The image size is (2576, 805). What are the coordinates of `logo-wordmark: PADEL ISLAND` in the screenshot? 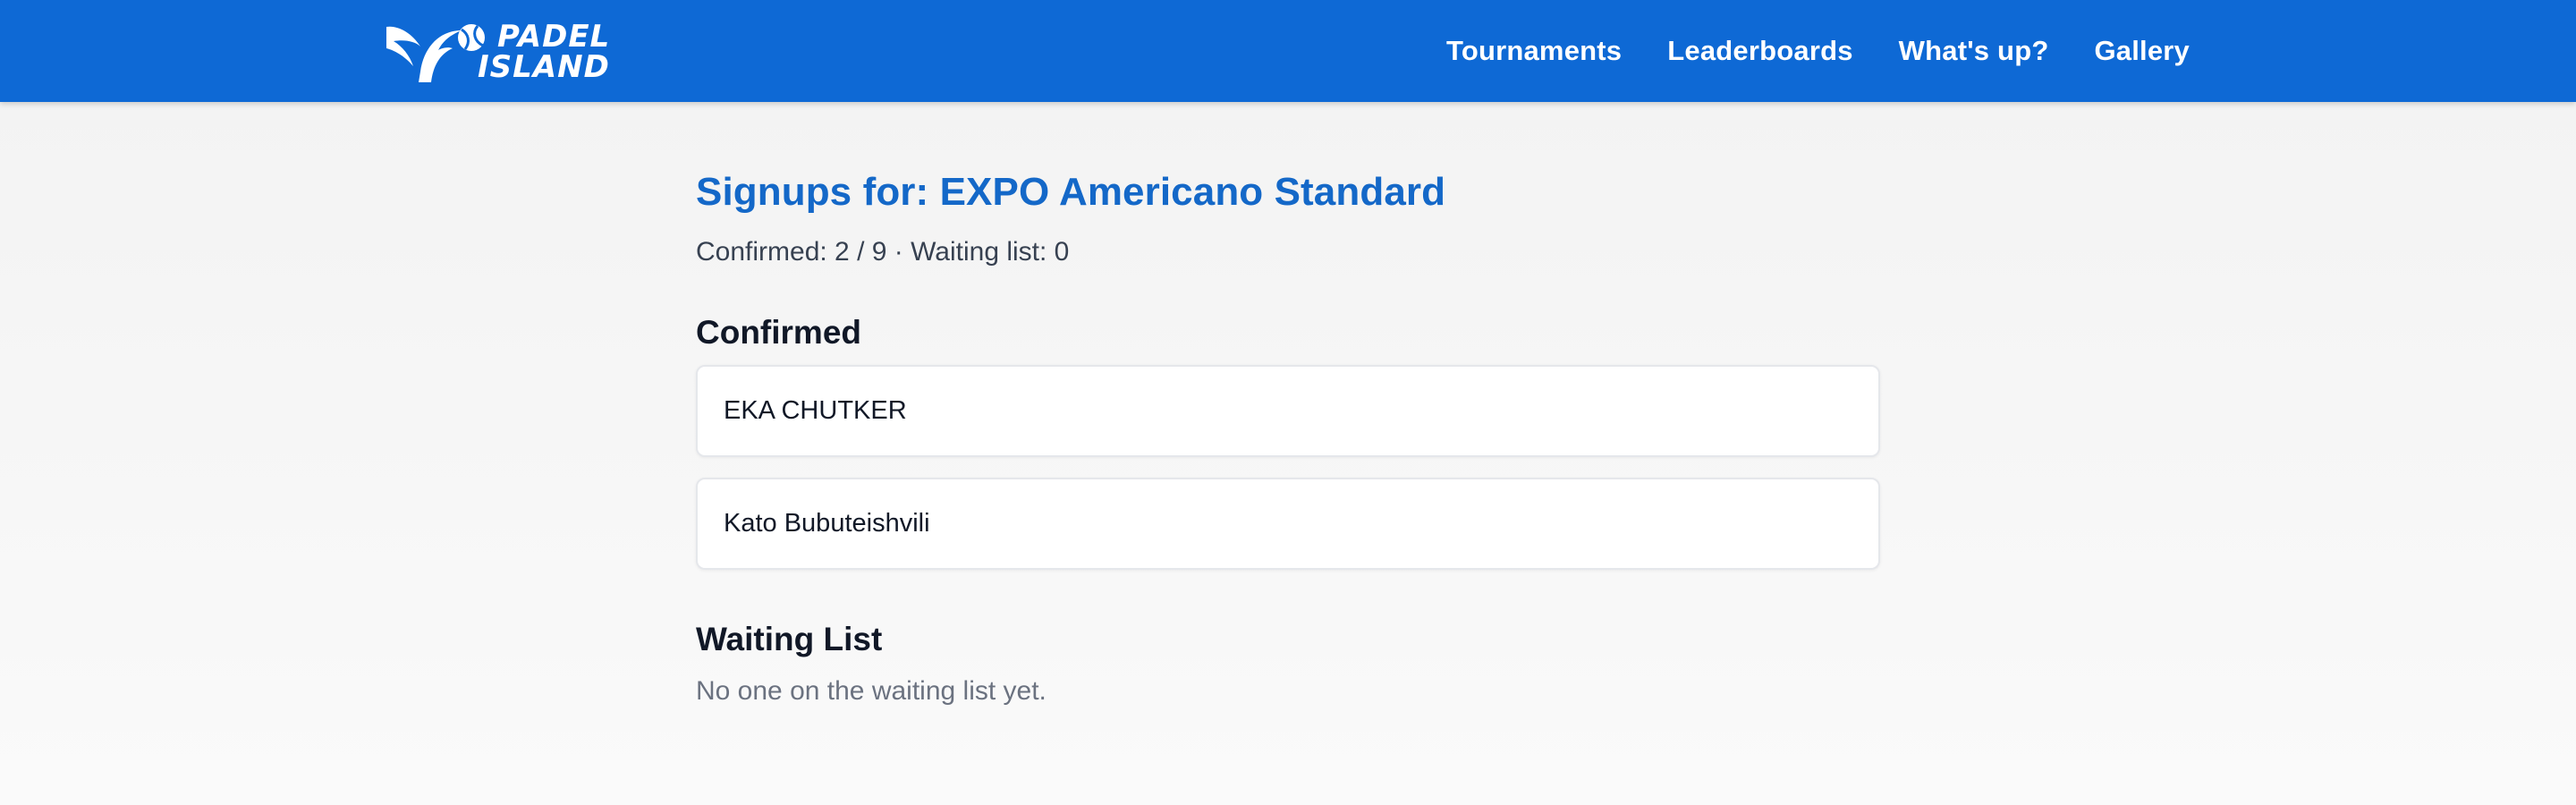 It's located at (558, 52).